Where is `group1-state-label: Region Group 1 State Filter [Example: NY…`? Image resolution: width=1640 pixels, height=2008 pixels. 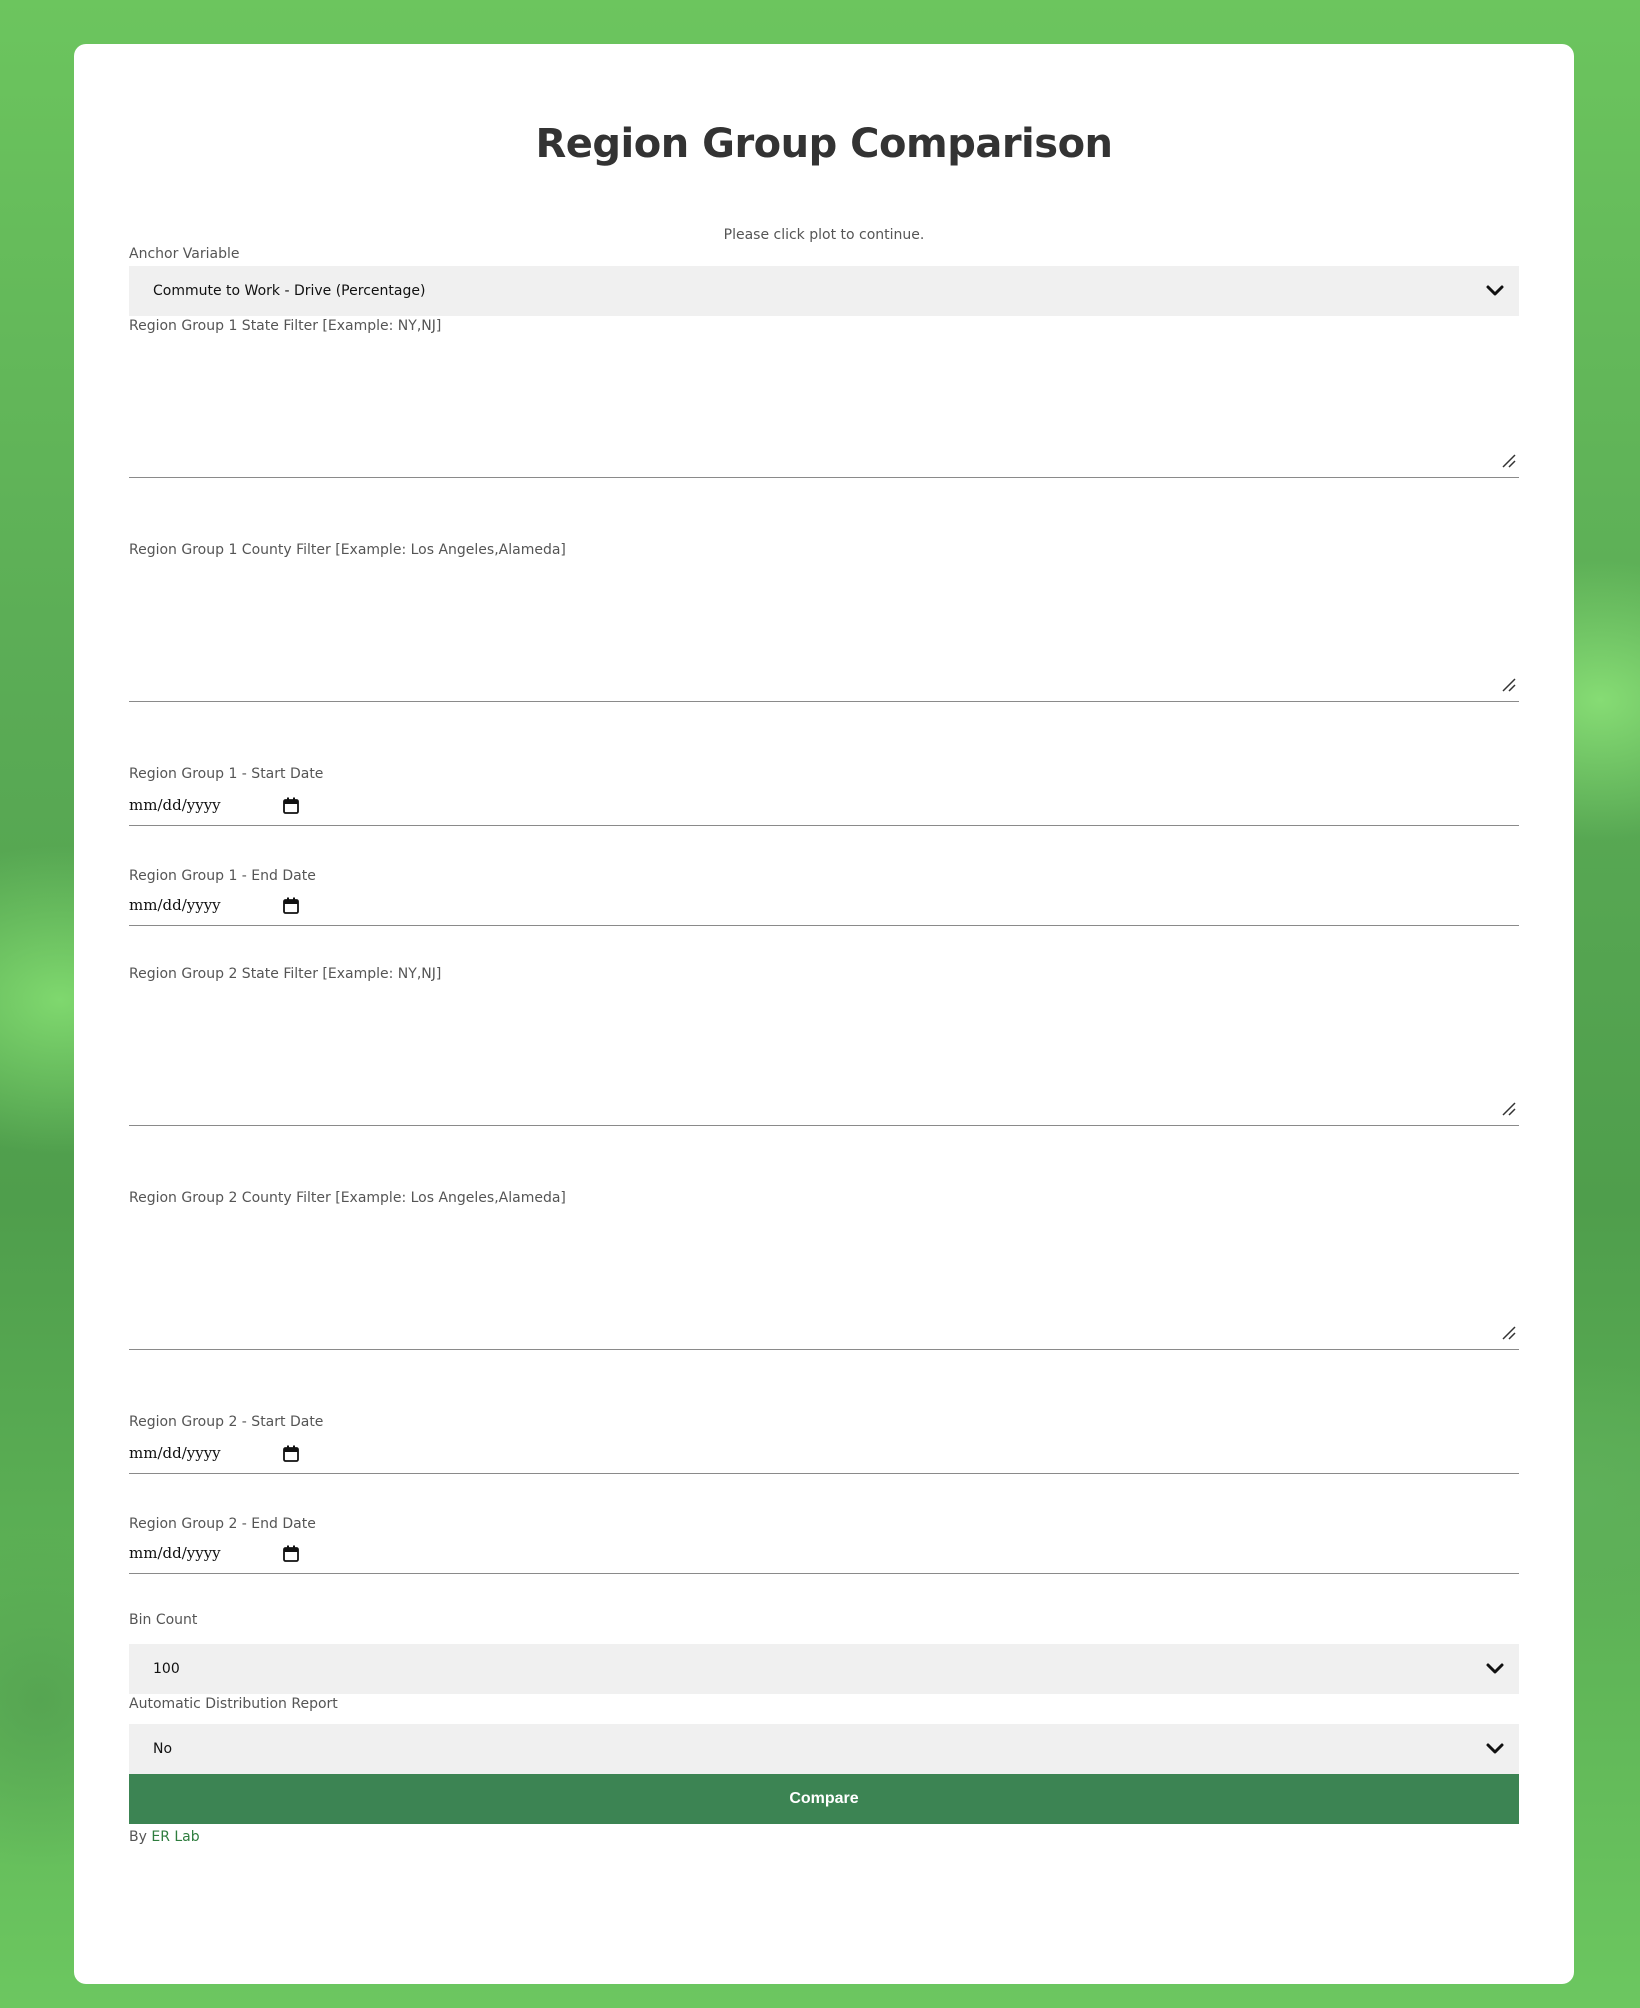 group1-state-label: Region Group 1 State Filter [Example: NY… is located at coordinates (285, 326).